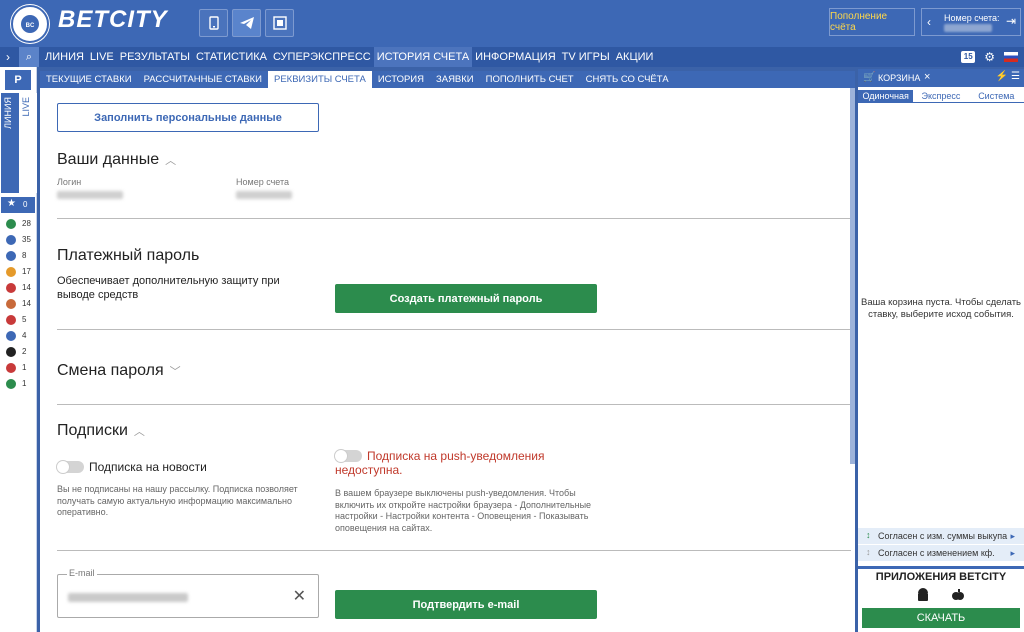 The image size is (1024, 632). I want to click on tab-live: LIVE, so click(28, 143).